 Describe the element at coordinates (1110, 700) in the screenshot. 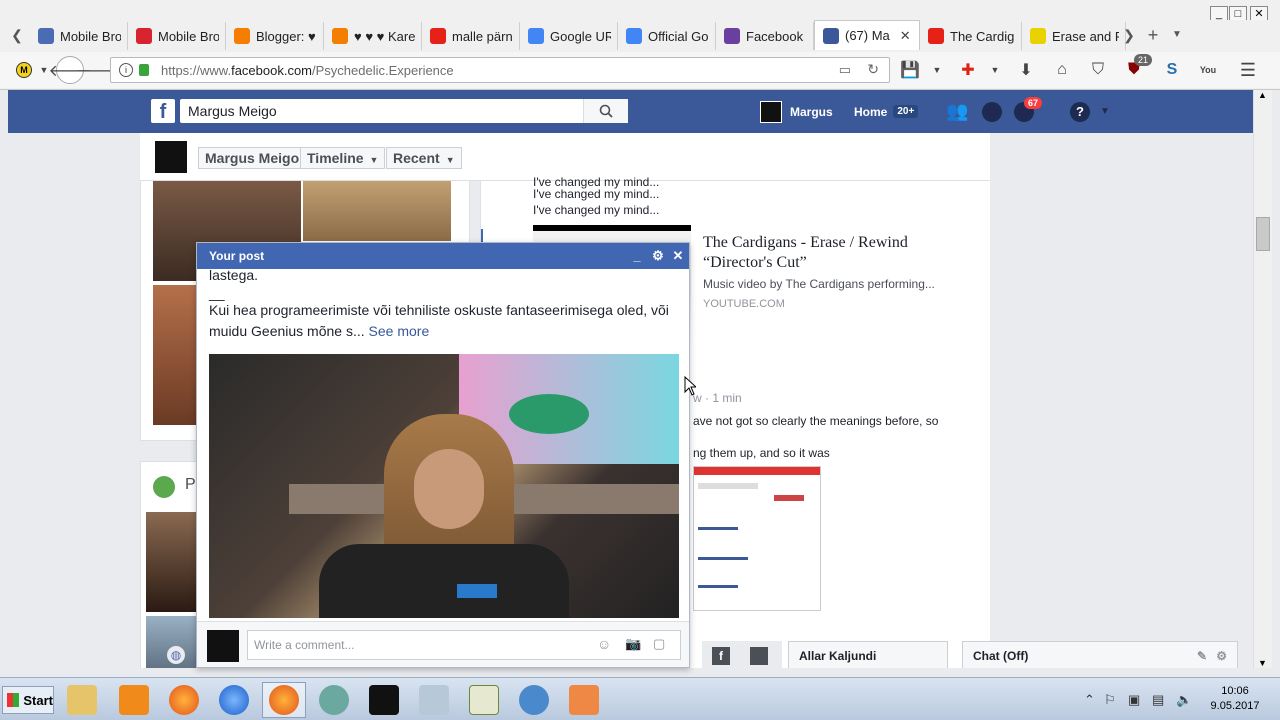

I see `flag-icon: ⚐` at that location.